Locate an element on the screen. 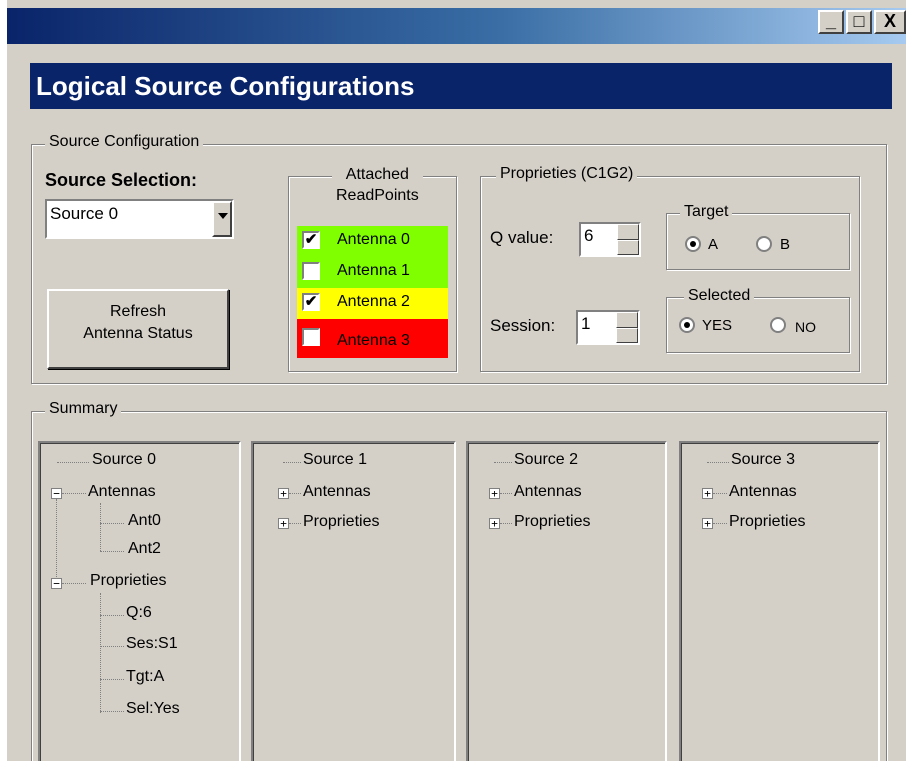 The width and height of the screenshot is (906, 761). source-selection-dropdown: Source 0 is located at coordinates (139, 219).